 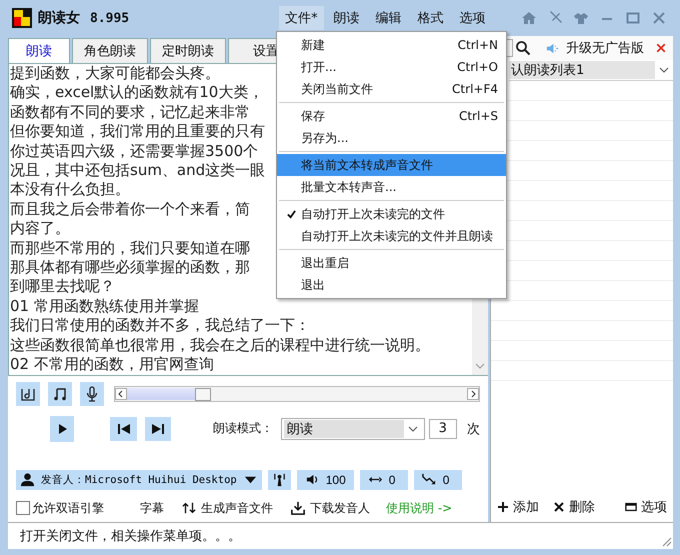 I want to click on music-note-icon, so click(x=60, y=394).